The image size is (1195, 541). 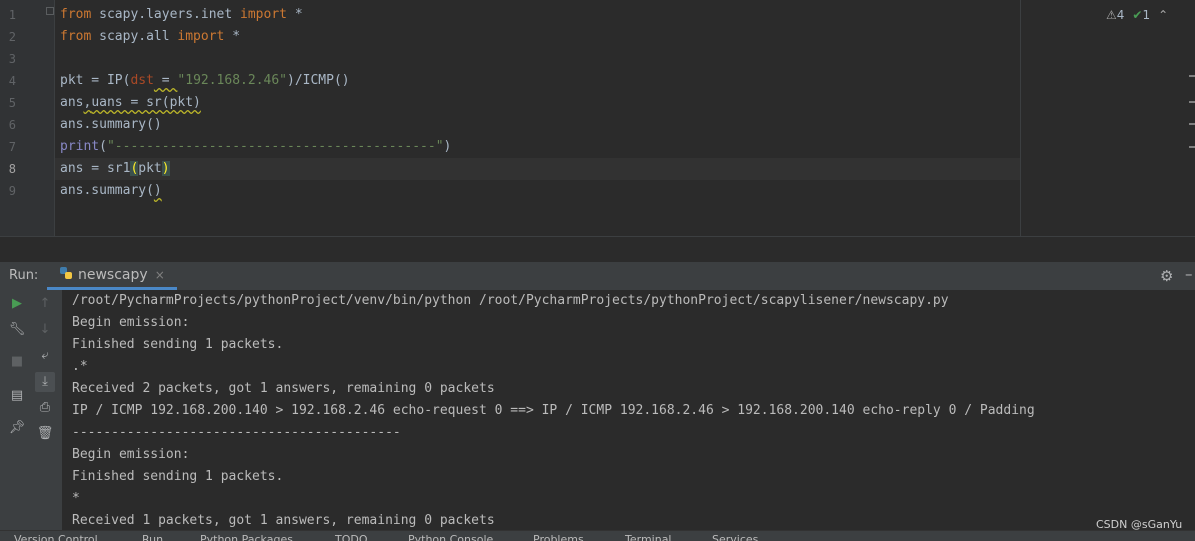 What do you see at coordinates (45, 304) in the screenshot?
I see `up-arrow-icon: ↑` at bounding box center [45, 304].